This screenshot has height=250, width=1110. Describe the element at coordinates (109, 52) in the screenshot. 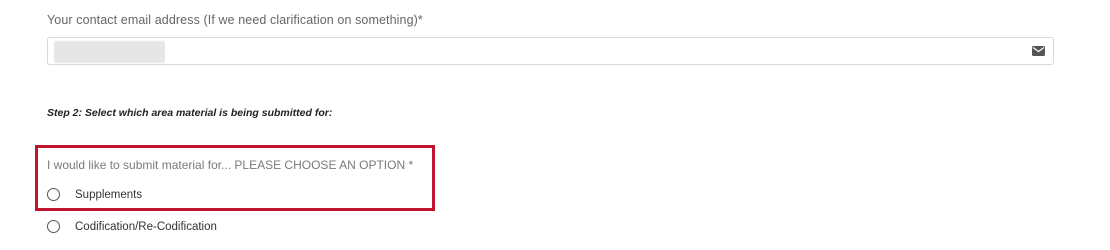

I see `email-value-redacted` at that location.